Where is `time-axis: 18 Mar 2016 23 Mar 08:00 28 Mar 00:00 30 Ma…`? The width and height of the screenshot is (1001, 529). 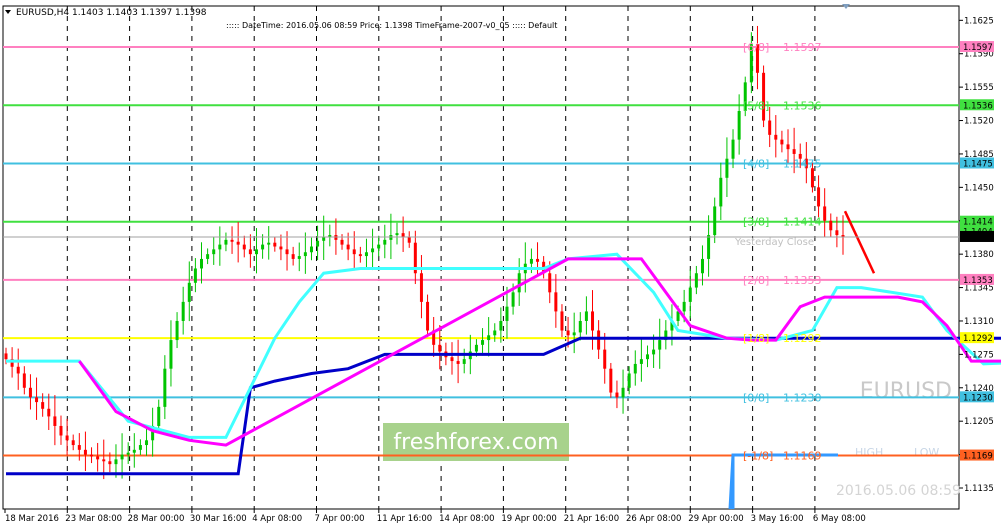
time-axis: 18 Mar 2016 23 Mar 08:00 28 Mar 00:00 30 Ma… is located at coordinates (435, 516).